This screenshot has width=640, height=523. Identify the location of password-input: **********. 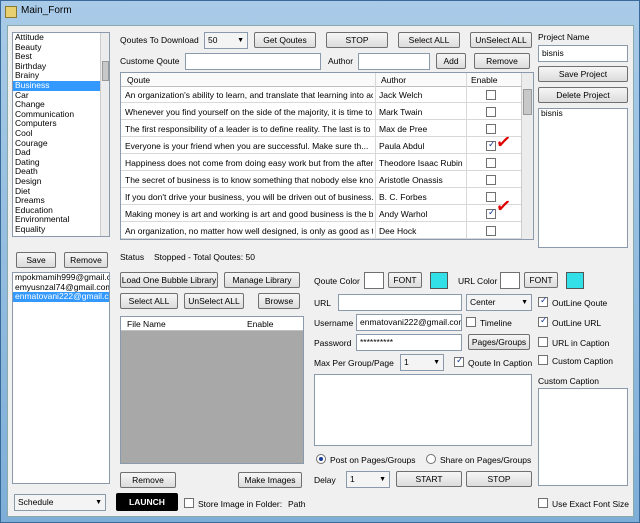
(409, 342).